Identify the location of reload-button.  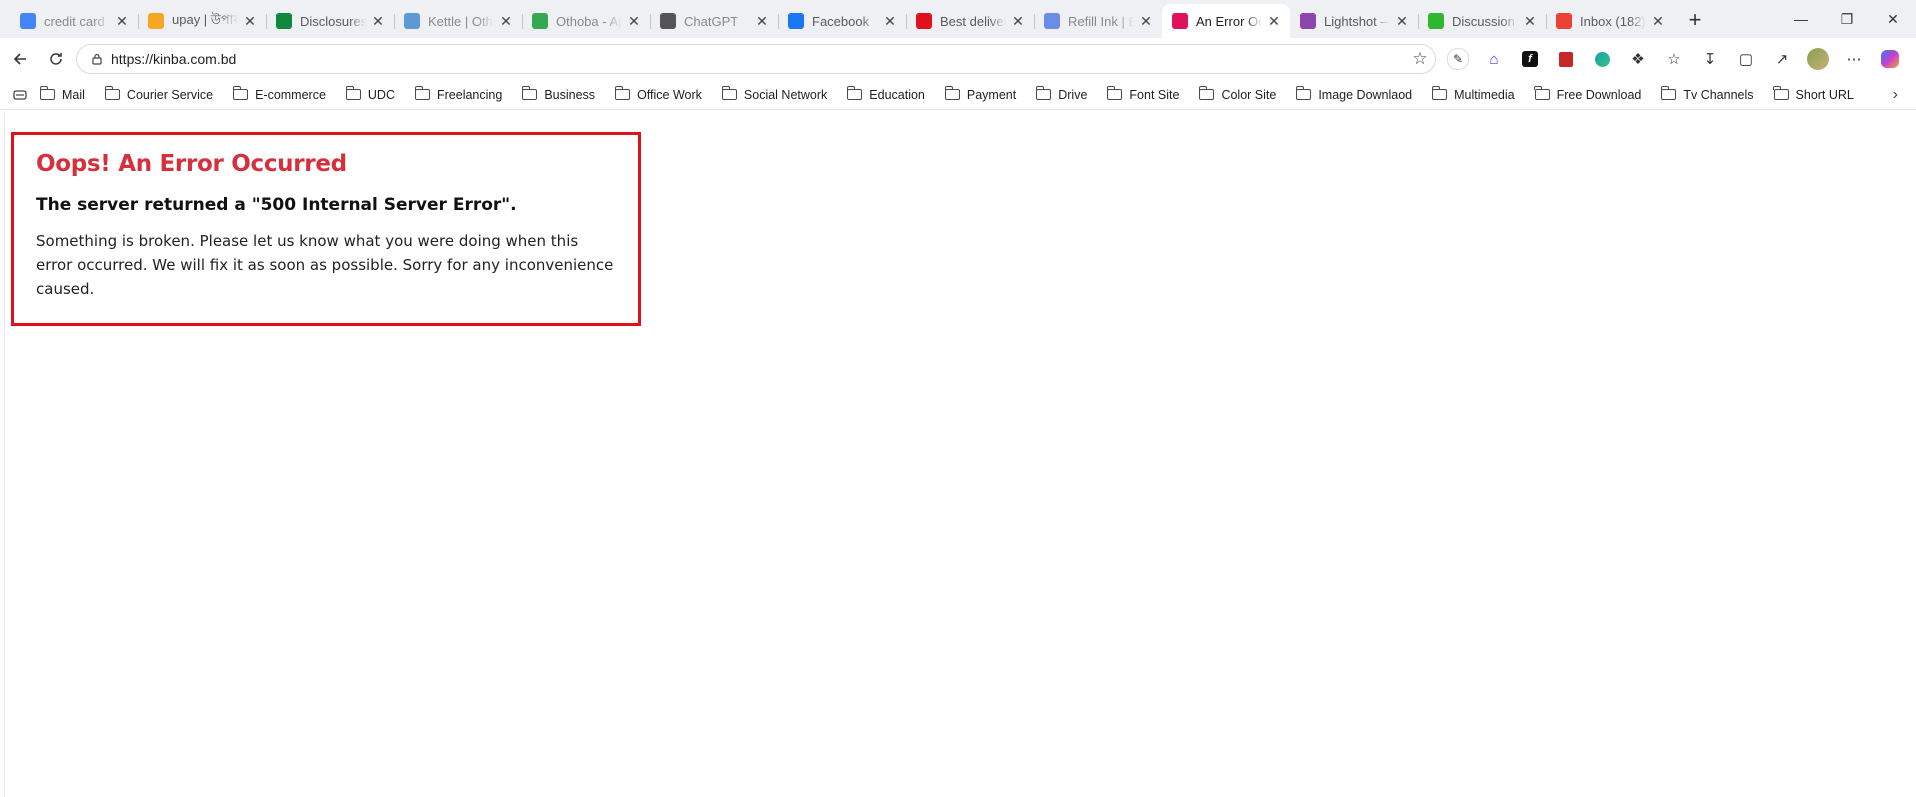
(56, 59).